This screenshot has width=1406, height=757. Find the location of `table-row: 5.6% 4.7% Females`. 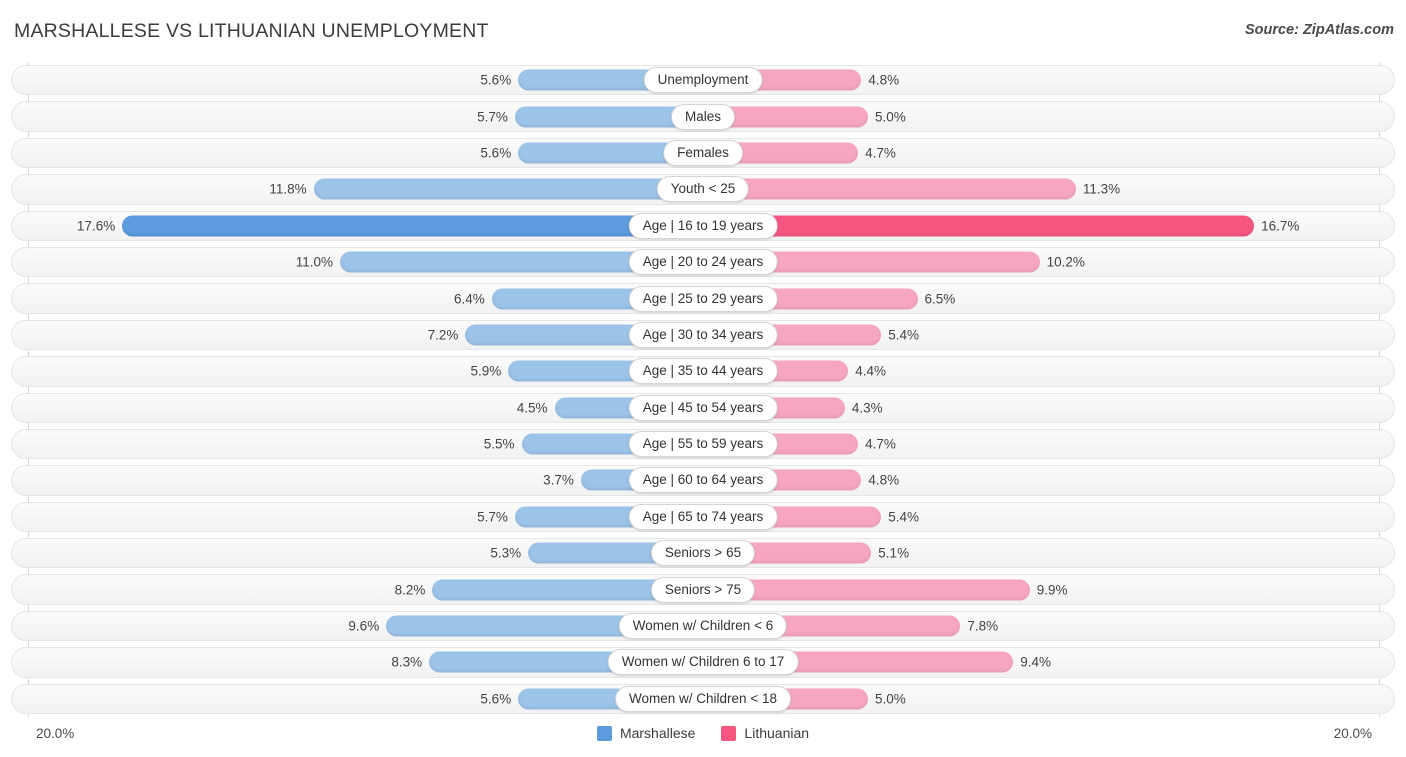

table-row: 5.6% 4.7% Females is located at coordinates (703, 153).